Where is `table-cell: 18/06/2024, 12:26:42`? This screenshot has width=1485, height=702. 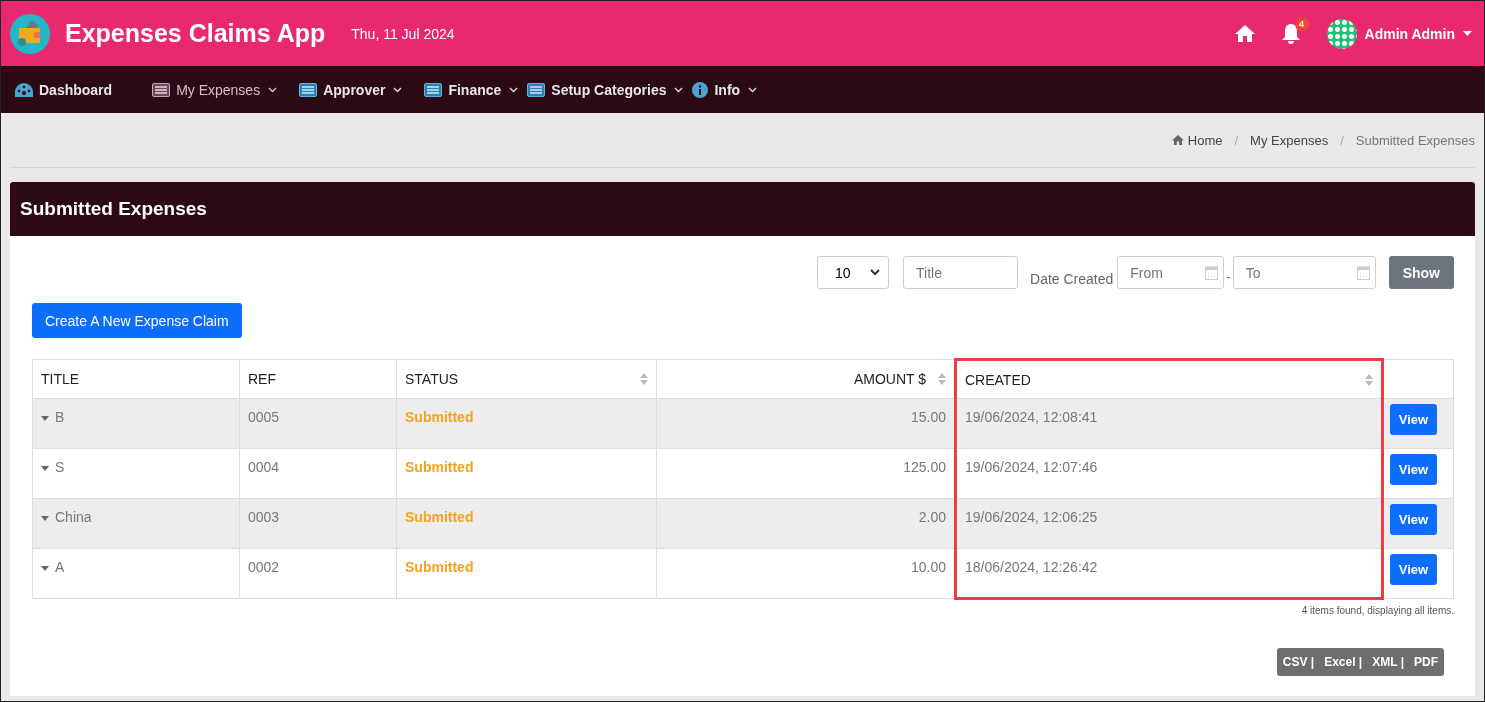 table-cell: 18/06/2024, 12:26:42 is located at coordinates (1169, 573).